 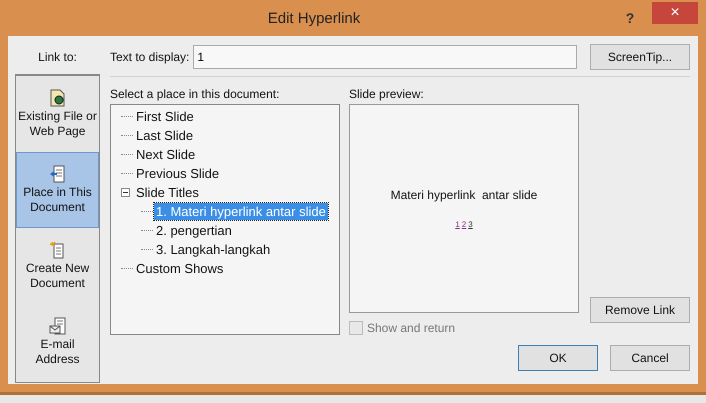 What do you see at coordinates (57, 326) in the screenshot?
I see `envelope-document-icon` at bounding box center [57, 326].